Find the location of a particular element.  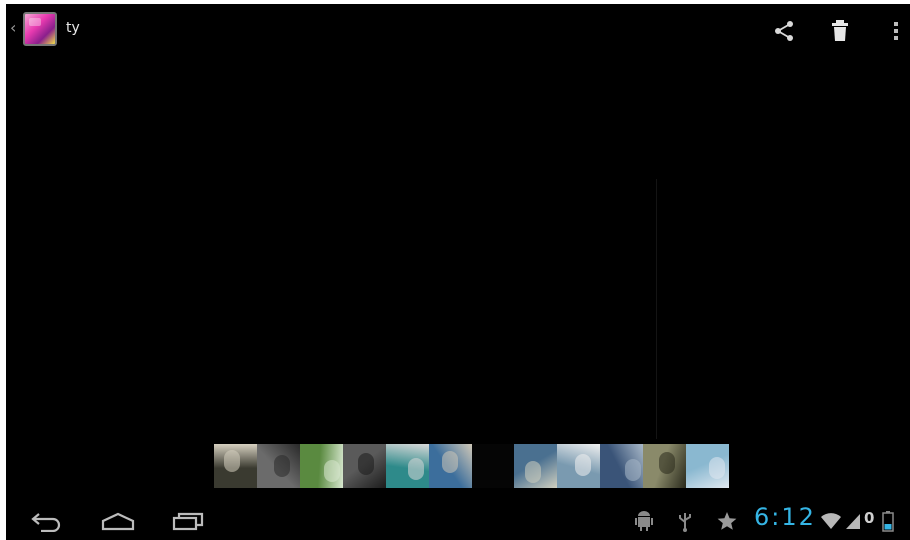

star-icon is located at coordinates (727, 521).